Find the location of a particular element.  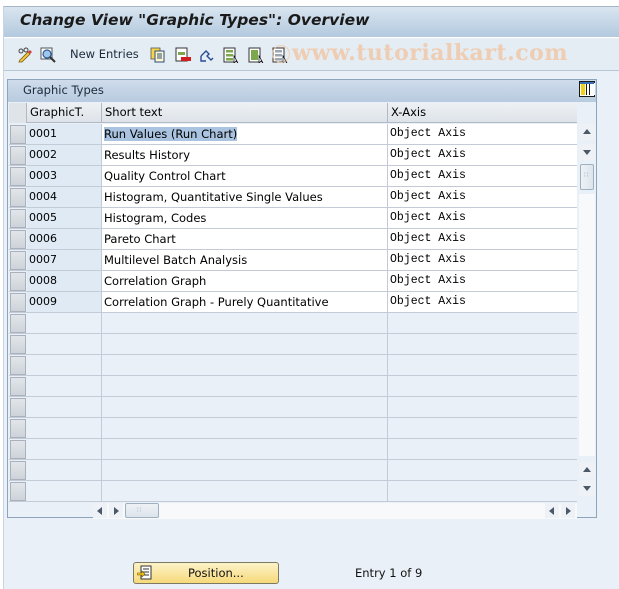

scroll-right-end-button is located at coordinates (568, 510).